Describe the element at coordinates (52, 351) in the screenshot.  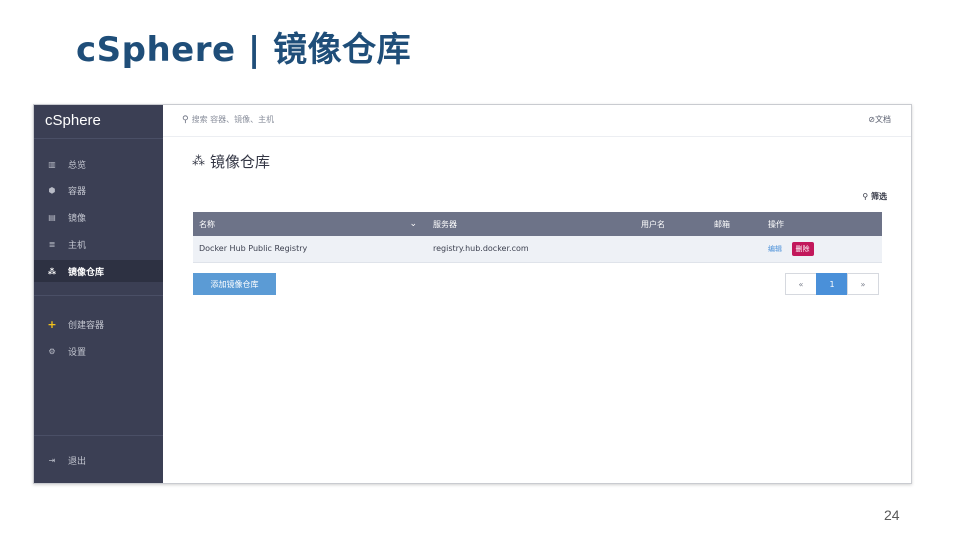
I see `settings-icon: ⚙` at that location.